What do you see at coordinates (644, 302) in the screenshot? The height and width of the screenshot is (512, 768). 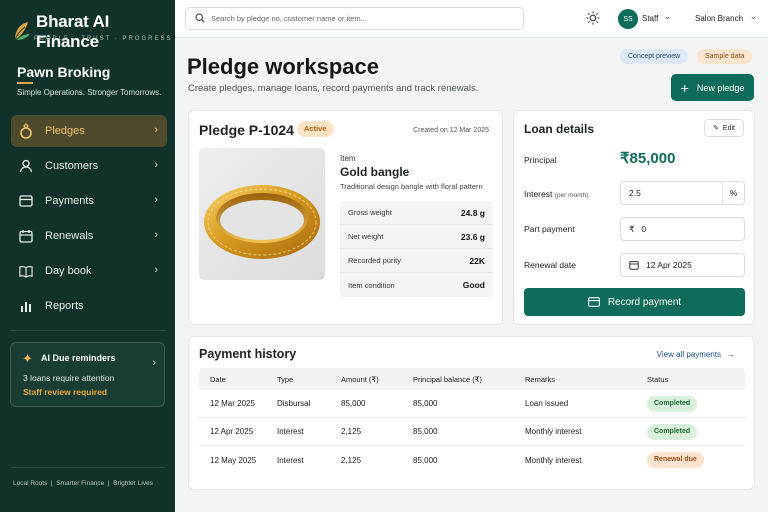 I see `record-payment-label: Record payment` at bounding box center [644, 302].